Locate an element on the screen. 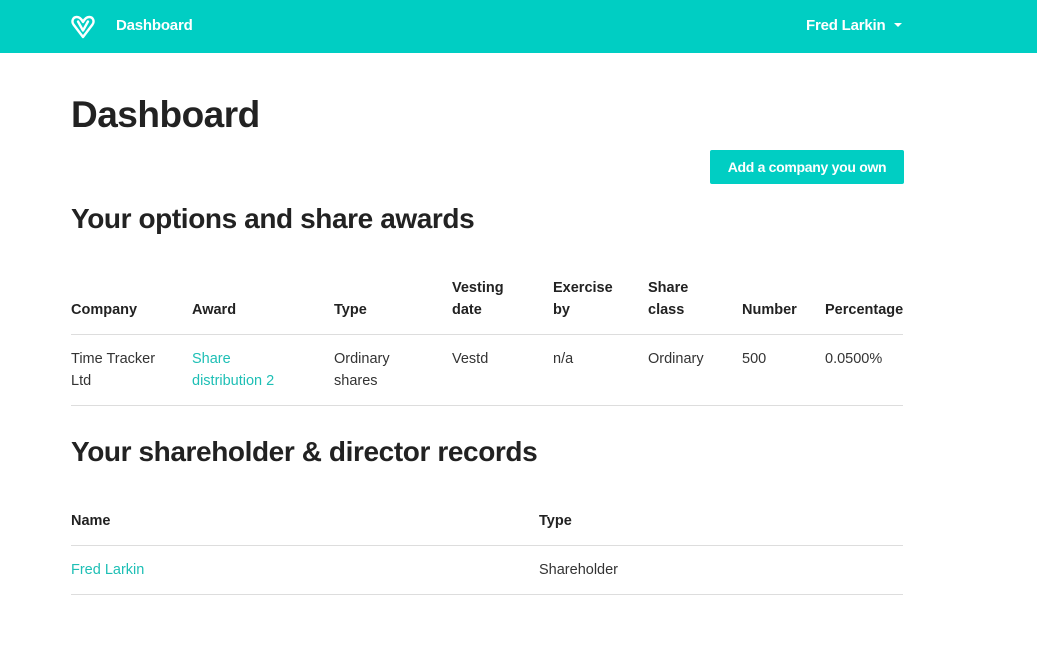  column-header-company: Company is located at coordinates (104, 310).